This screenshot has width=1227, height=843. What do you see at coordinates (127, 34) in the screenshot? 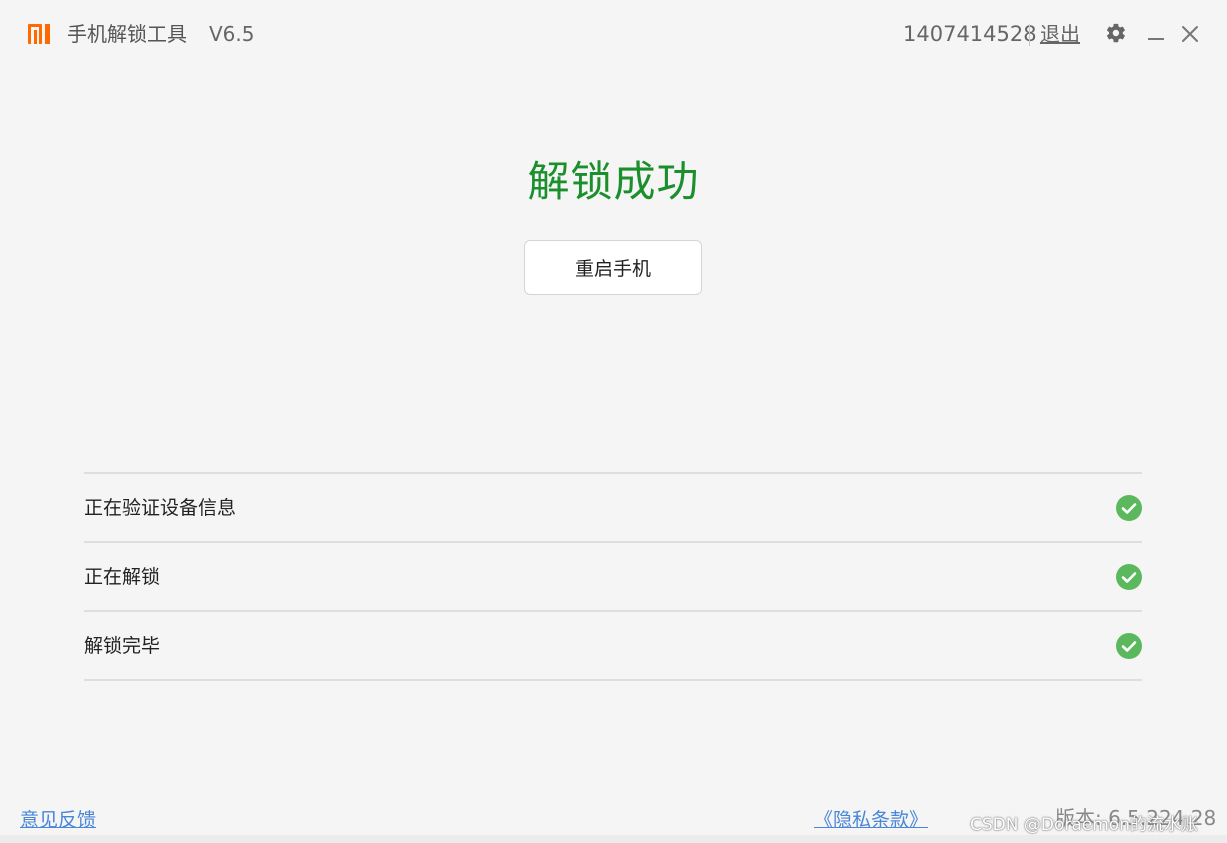
I see `app-title: 手机解锁工具` at bounding box center [127, 34].